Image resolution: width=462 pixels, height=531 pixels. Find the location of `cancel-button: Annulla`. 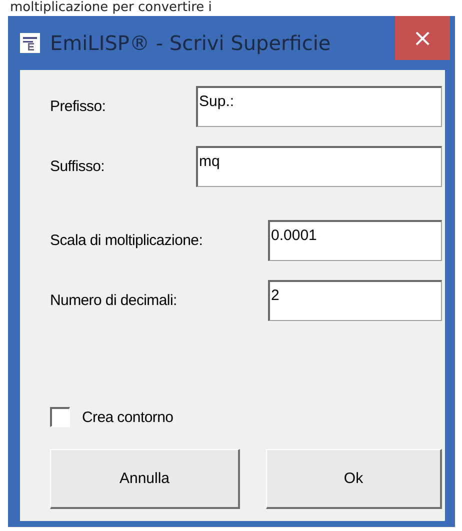

cancel-button: Annulla is located at coordinates (145, 479).